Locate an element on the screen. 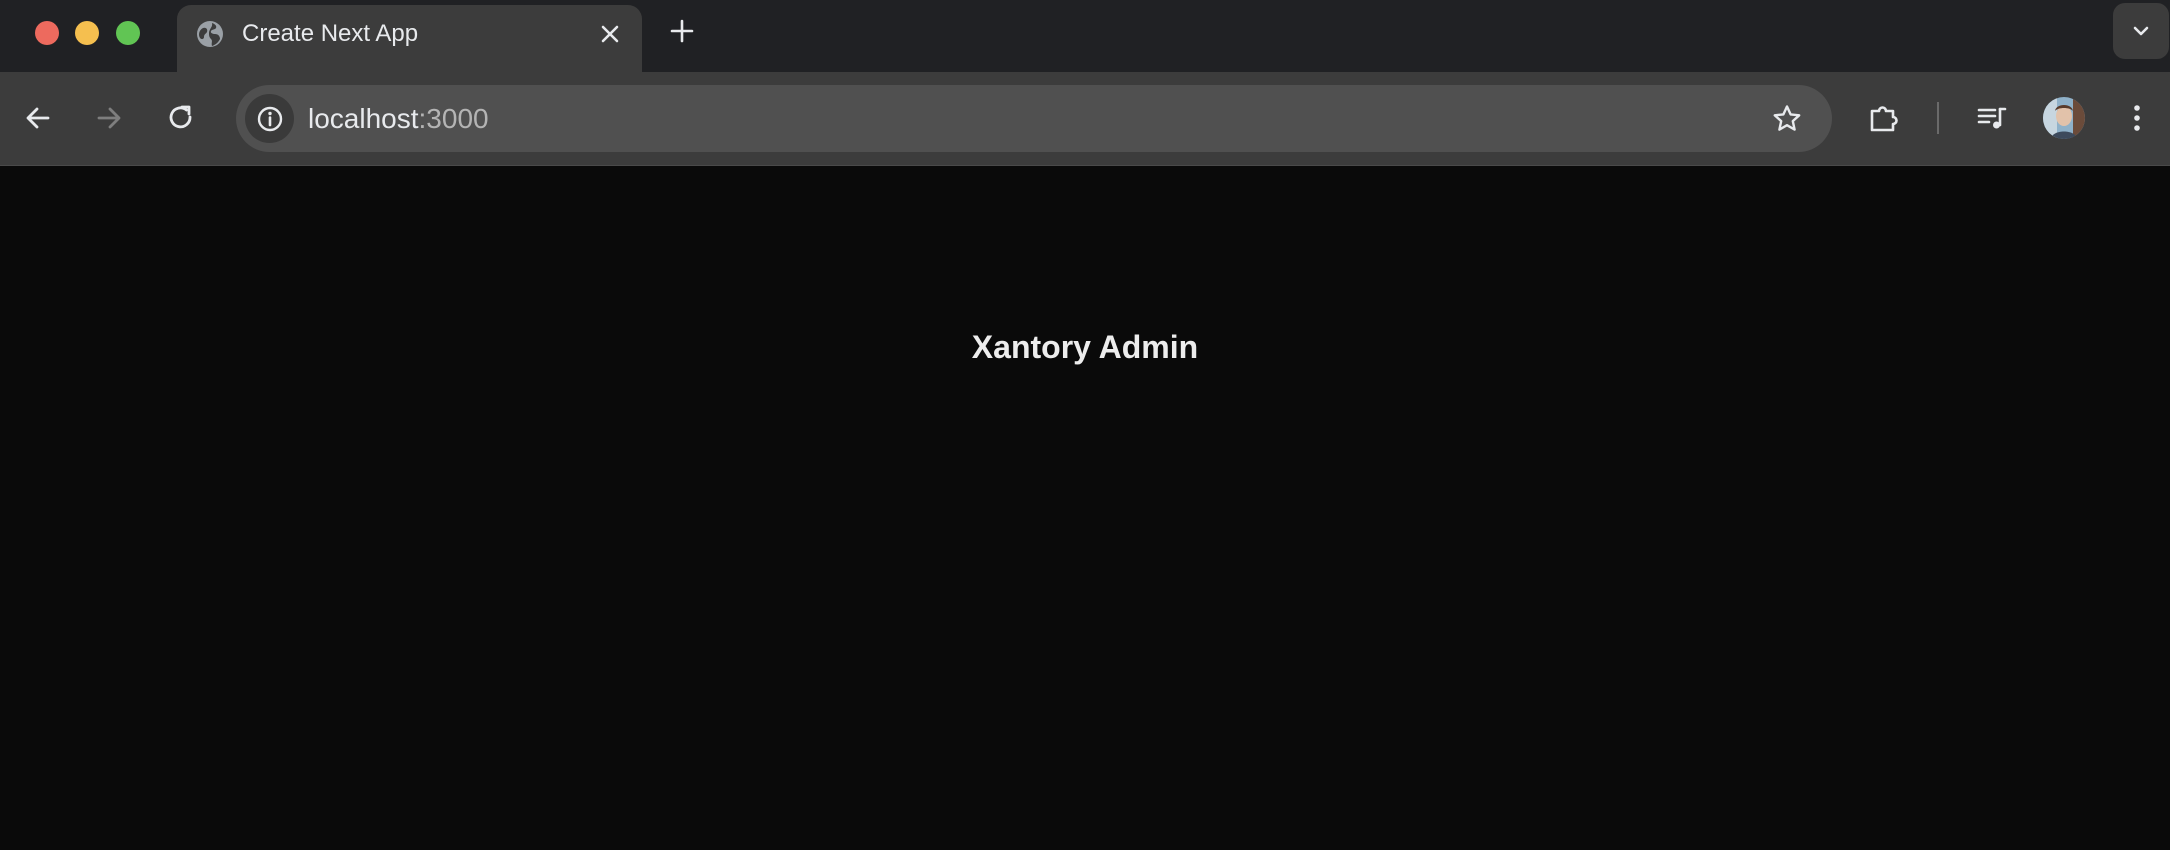  toolbar-divider is located at coordinates (1938, 118).